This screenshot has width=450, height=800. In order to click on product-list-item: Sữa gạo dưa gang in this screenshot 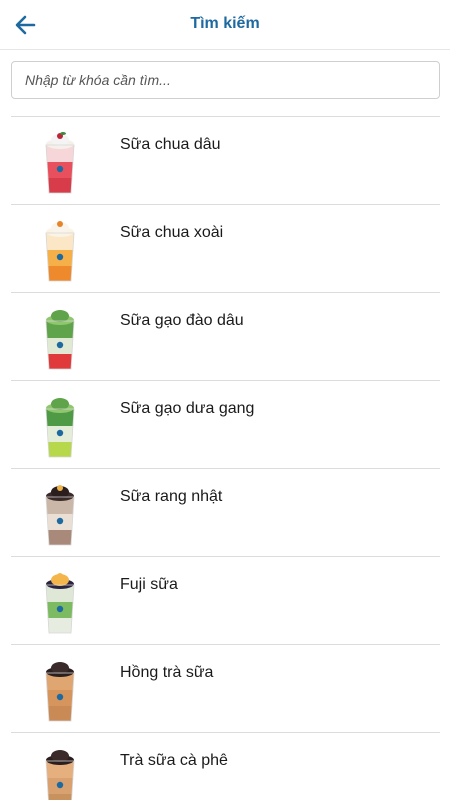, I will do `click(225, 425)`.